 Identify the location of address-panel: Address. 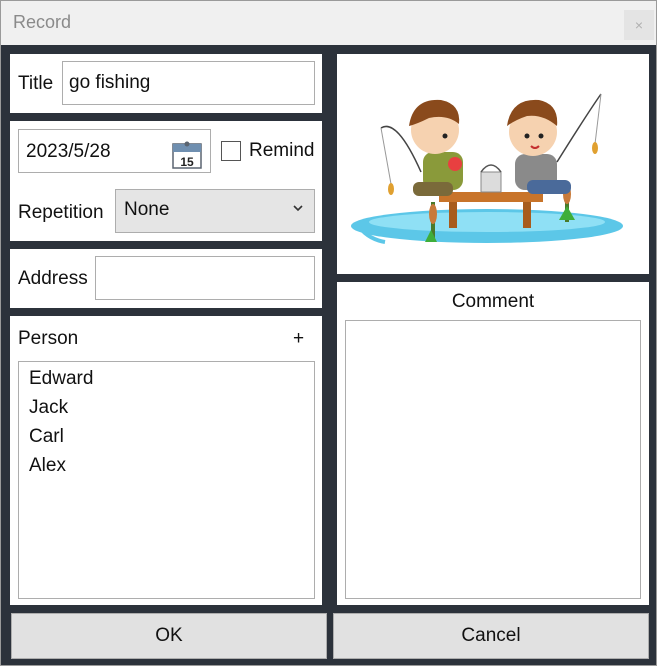
(166, 278).